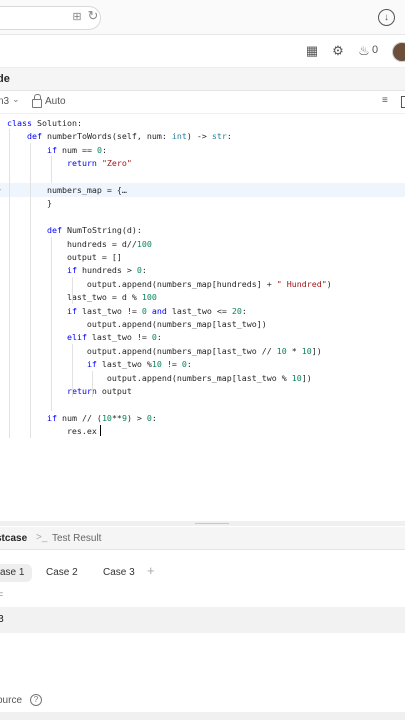 Image resolution: width=405 pixels, height=720 pixels. I want to click on splitter-grip, so click(212, 523).